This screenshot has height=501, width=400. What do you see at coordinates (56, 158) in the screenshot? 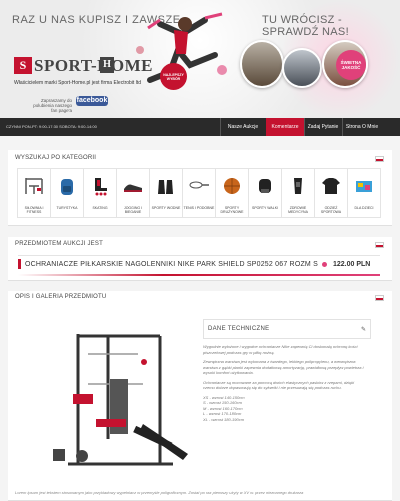
I see `categories-title: WYSZUKAJ PO KATEGORII` at bounding box center [56, 158].